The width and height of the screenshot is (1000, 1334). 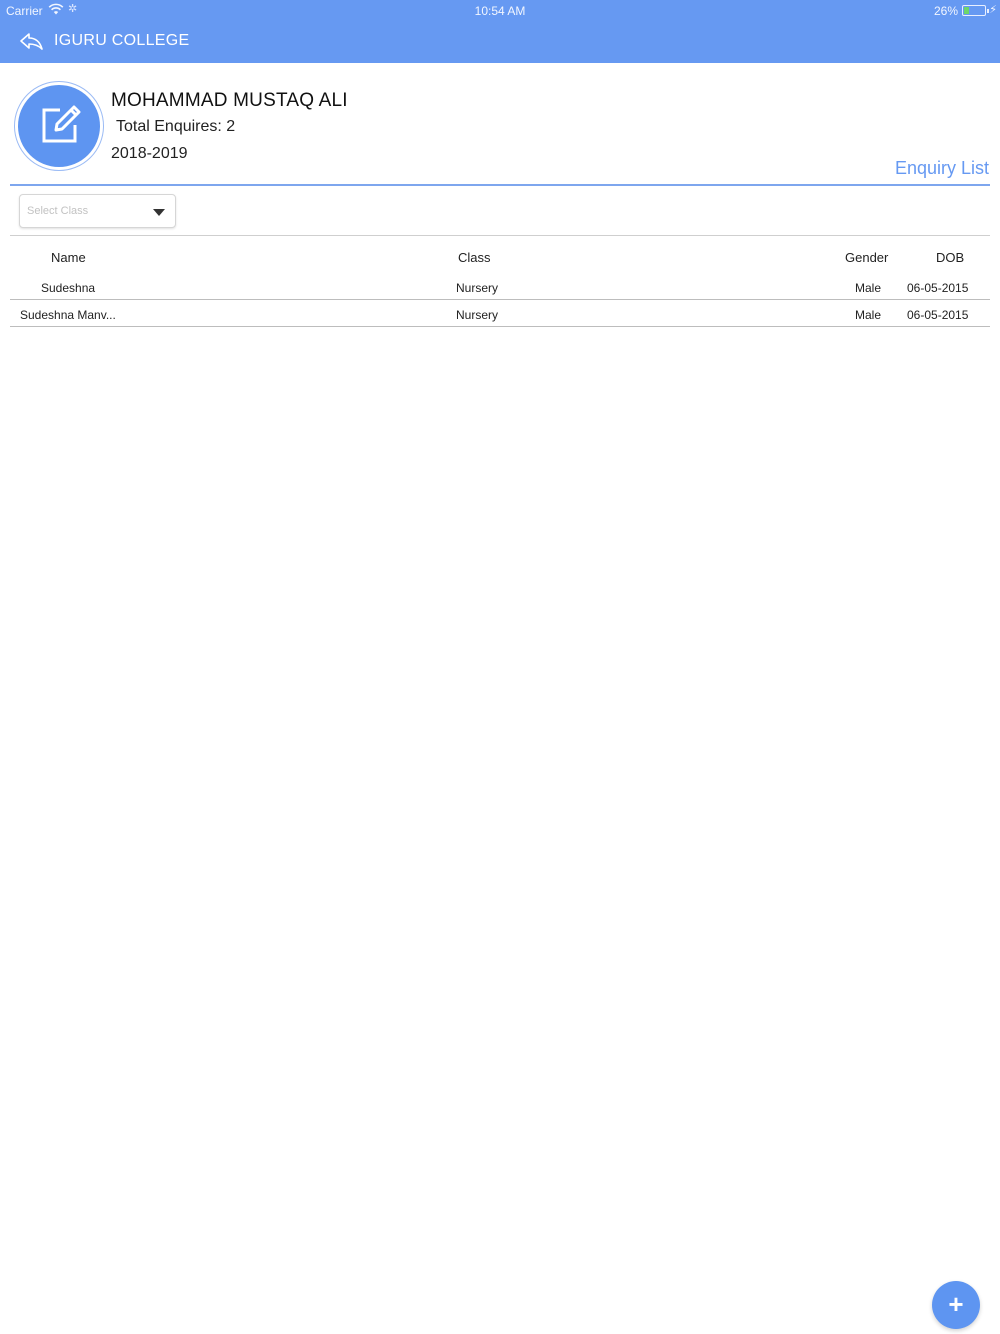 I want to click on battery-icon, so click(x=975, y=10).